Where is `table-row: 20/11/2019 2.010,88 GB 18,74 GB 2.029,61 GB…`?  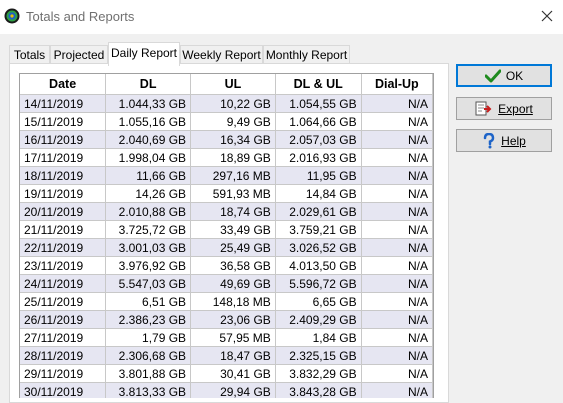
table-row: 20/11/2019 2.010,88 GB 18,74 GB 2.029,61 GB… is located at coordinates (226, 211).